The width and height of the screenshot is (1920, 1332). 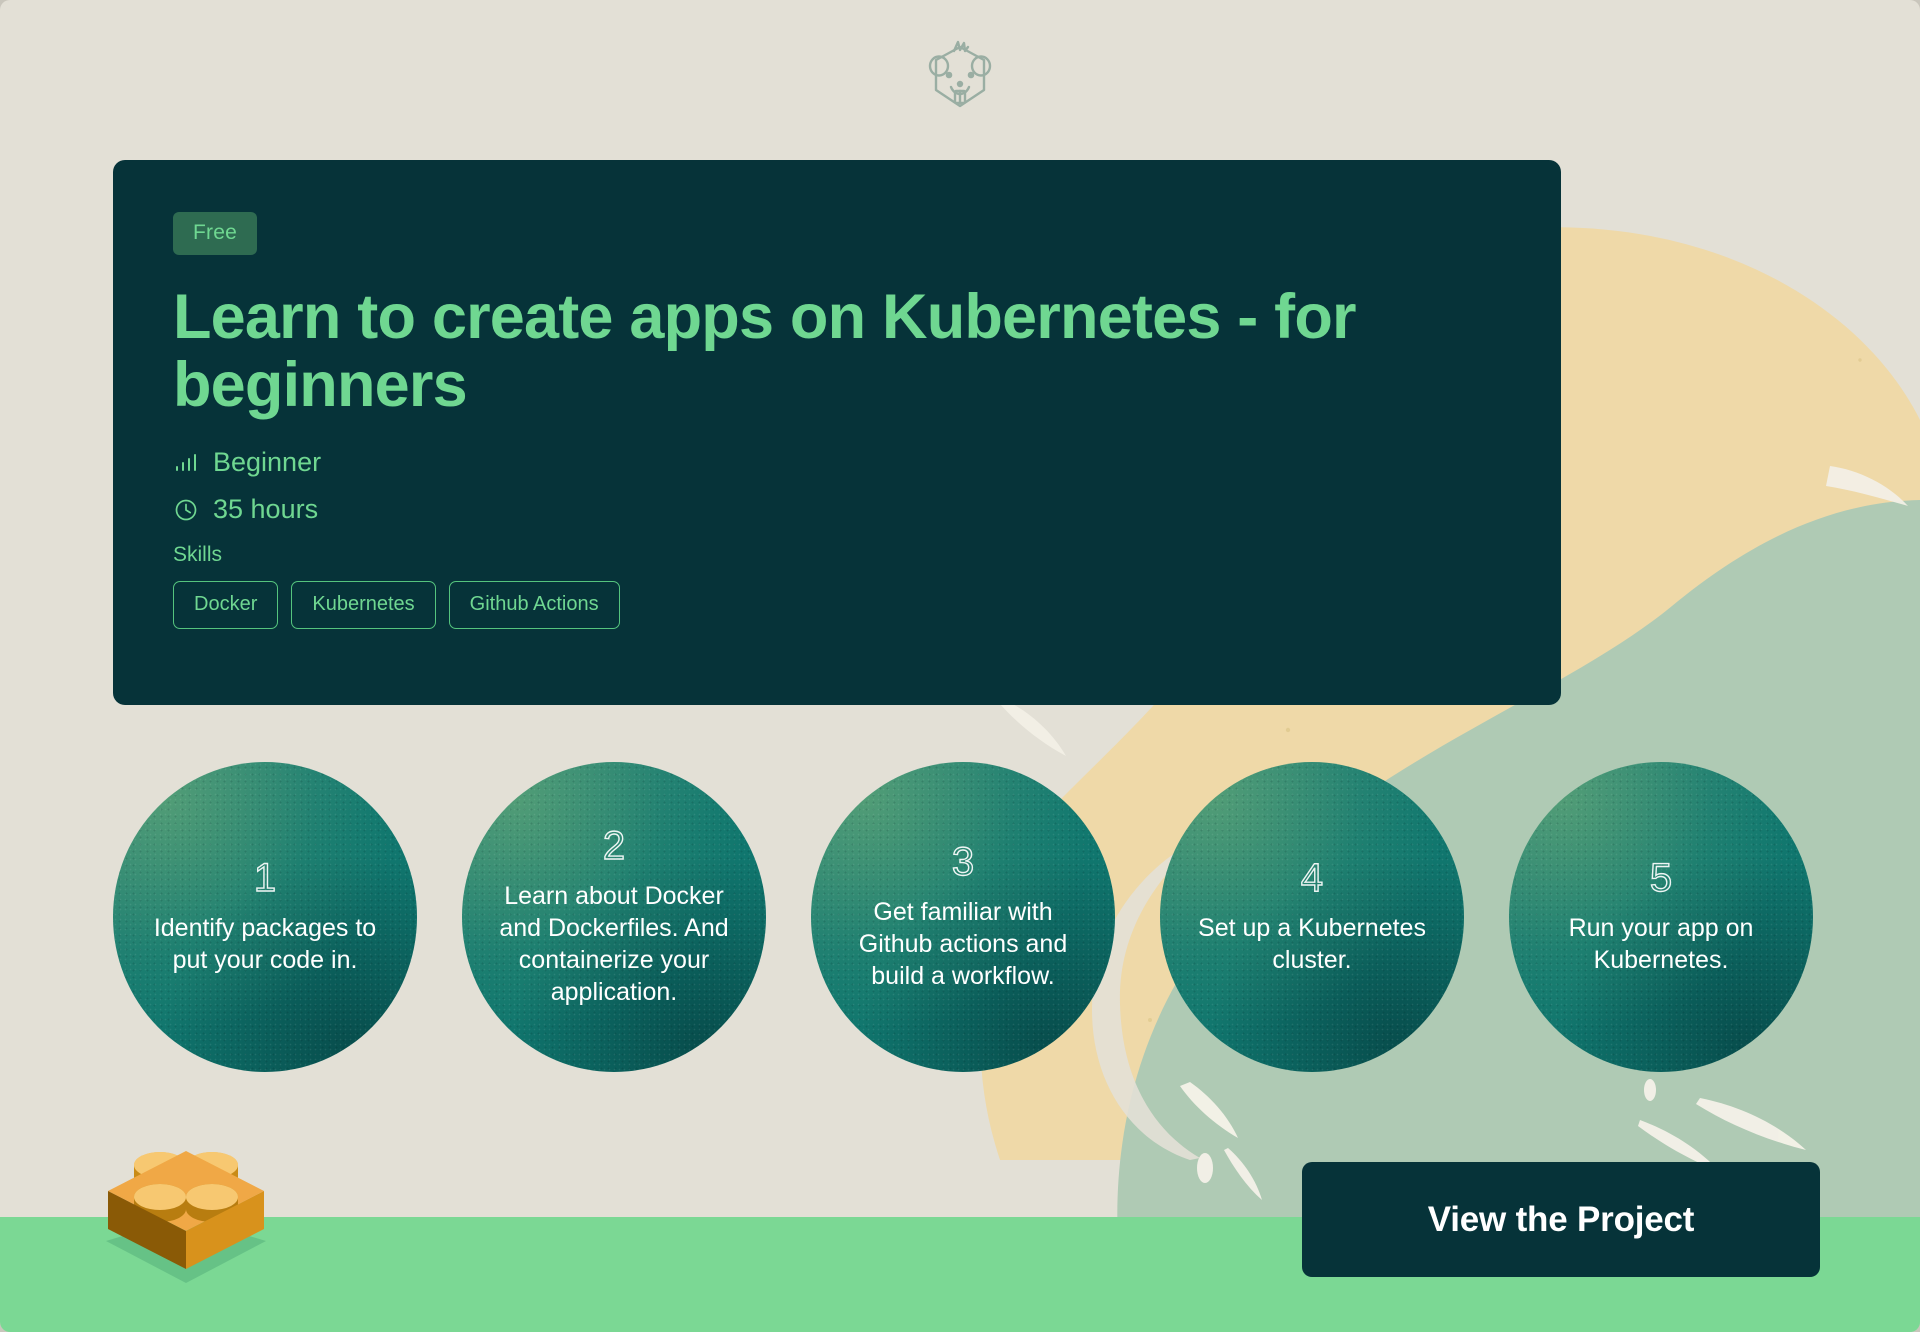 I want to click on meta-level-label: Beginner, so click(x=267, y=462).